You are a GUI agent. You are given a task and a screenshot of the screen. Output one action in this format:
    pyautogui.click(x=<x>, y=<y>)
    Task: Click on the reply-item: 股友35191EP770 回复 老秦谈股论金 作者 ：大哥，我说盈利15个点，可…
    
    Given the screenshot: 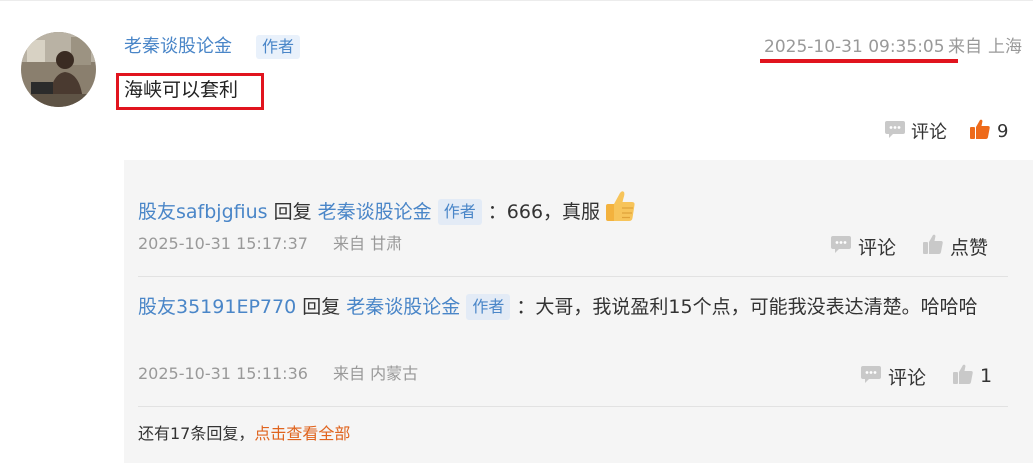 What is the action you would take?
    pyautogui.click(x=573, y=307)
    